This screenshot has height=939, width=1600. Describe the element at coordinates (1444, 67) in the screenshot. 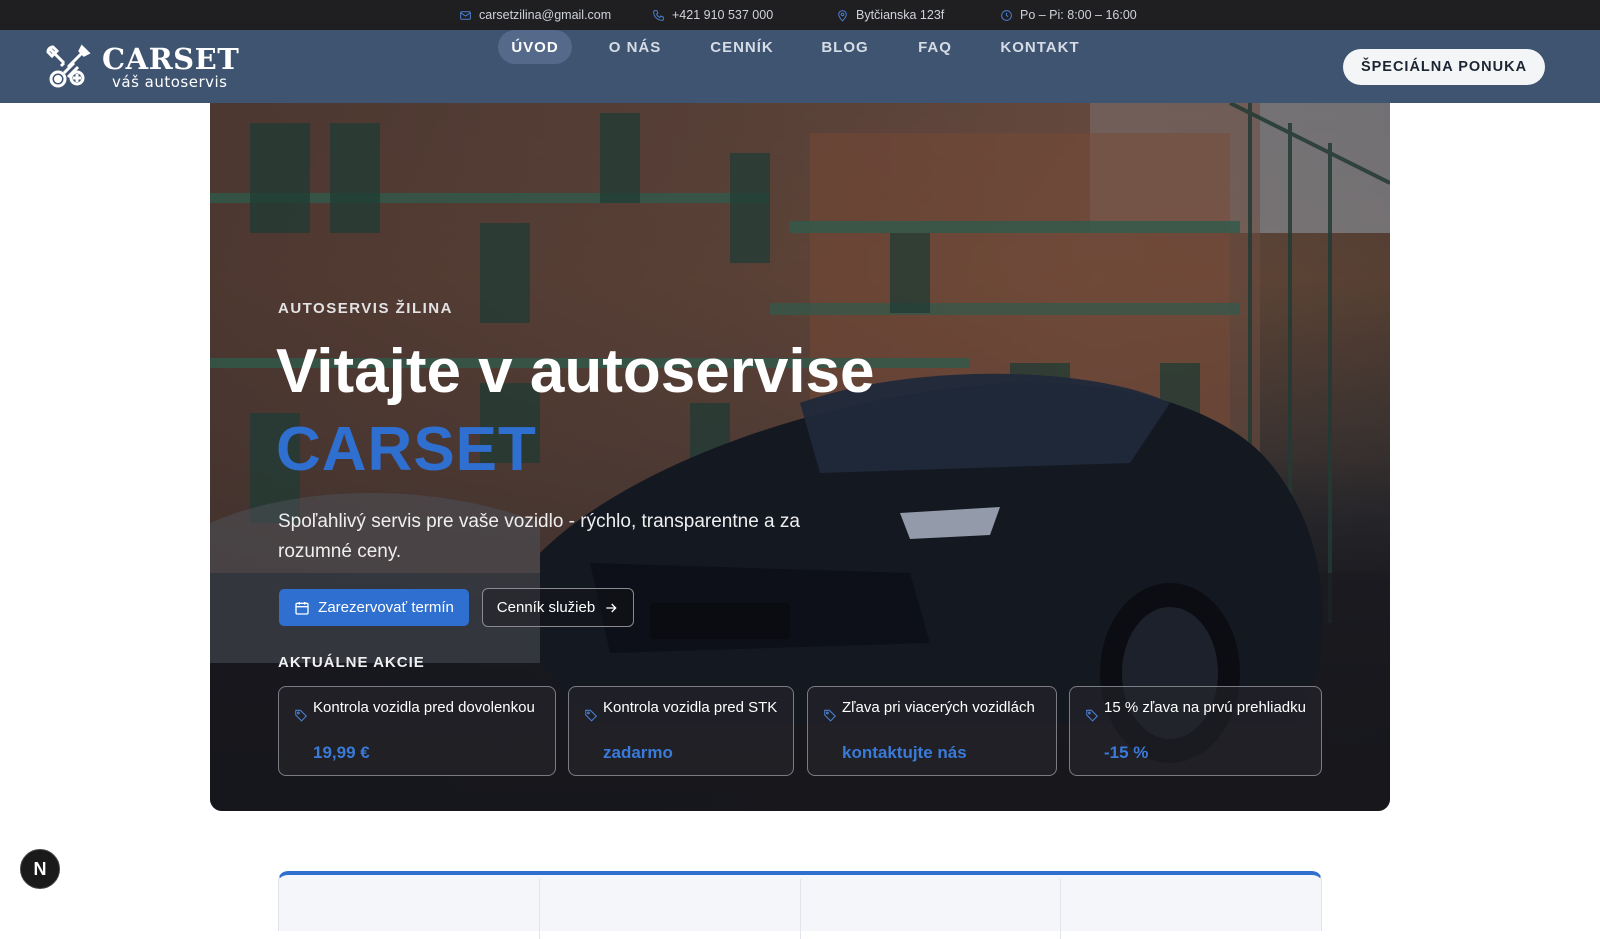

I see `special-offer-button: ŠPECIÁLNA PONUKA` at that location.